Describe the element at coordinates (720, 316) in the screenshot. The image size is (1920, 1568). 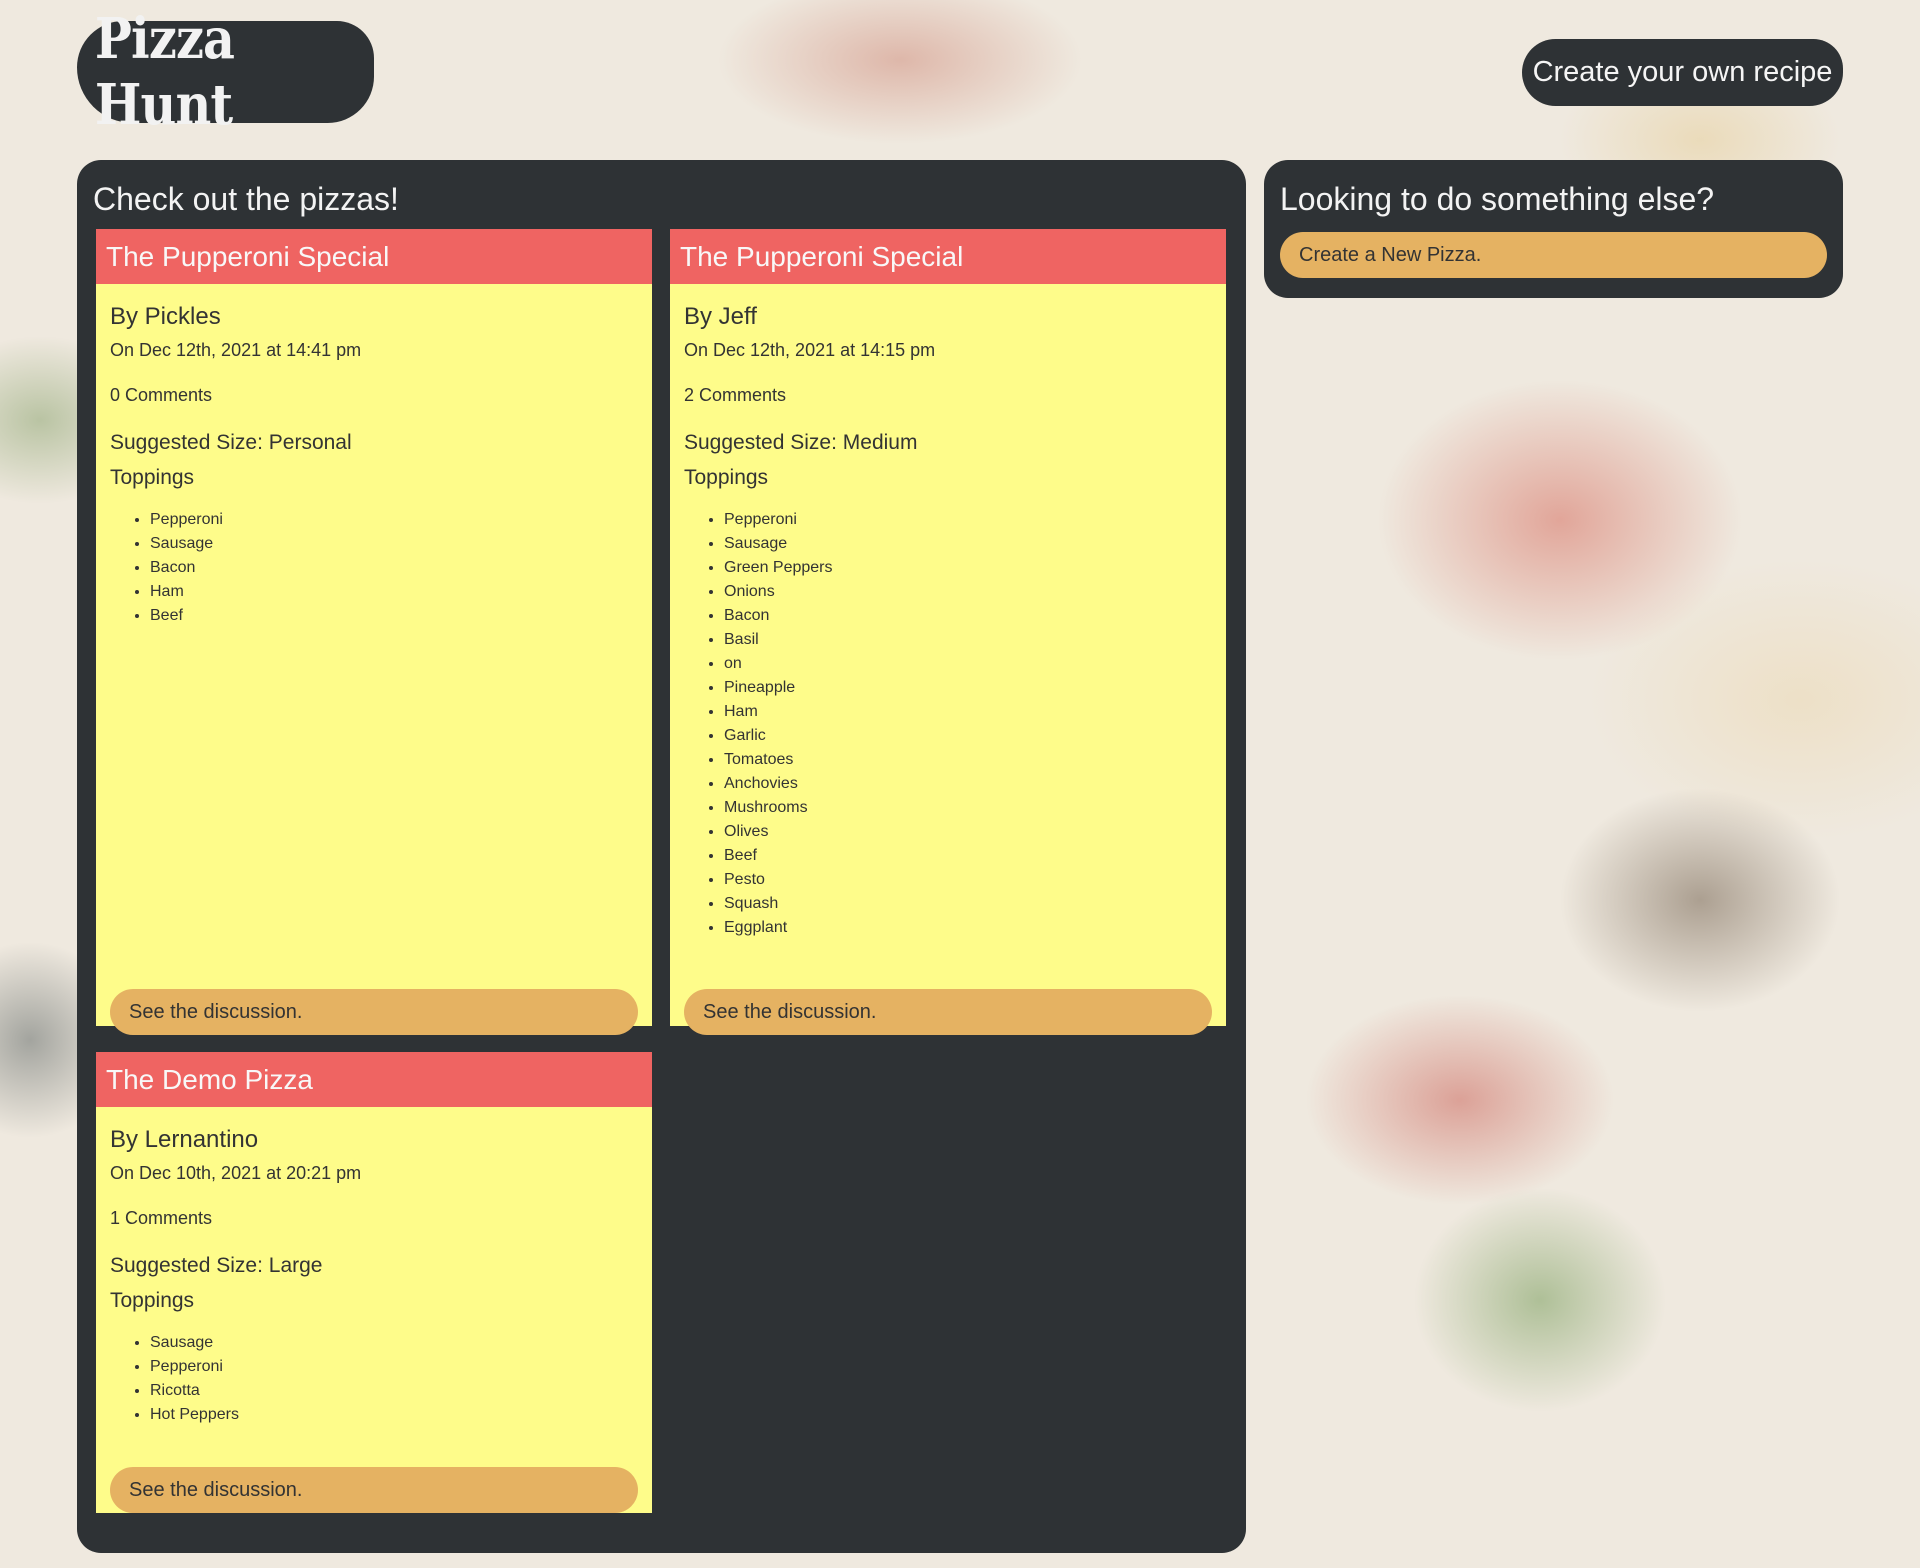
I see `pizza-author: By Jeff` at that location.